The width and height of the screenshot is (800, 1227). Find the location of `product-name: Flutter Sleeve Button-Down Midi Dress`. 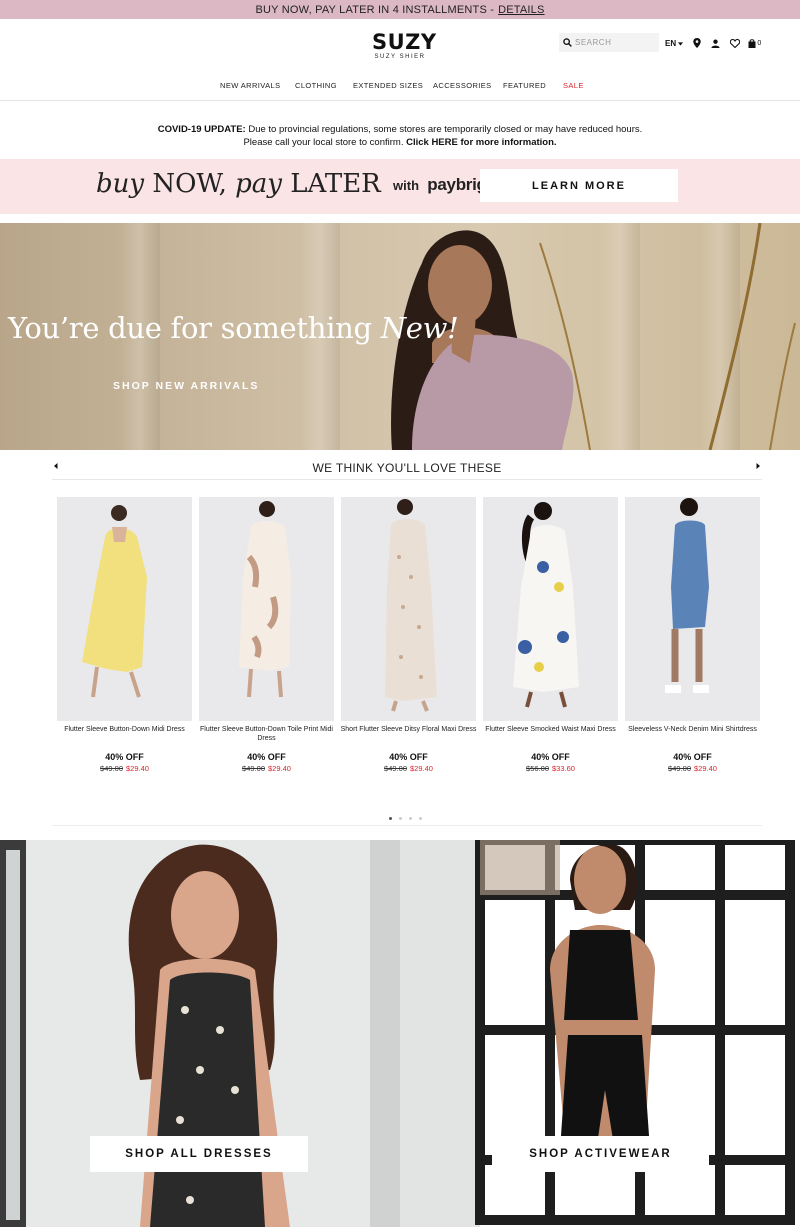

product-name: Flutter Sleeve Button-Down Midi Dress is located at coordinates (124, 729).